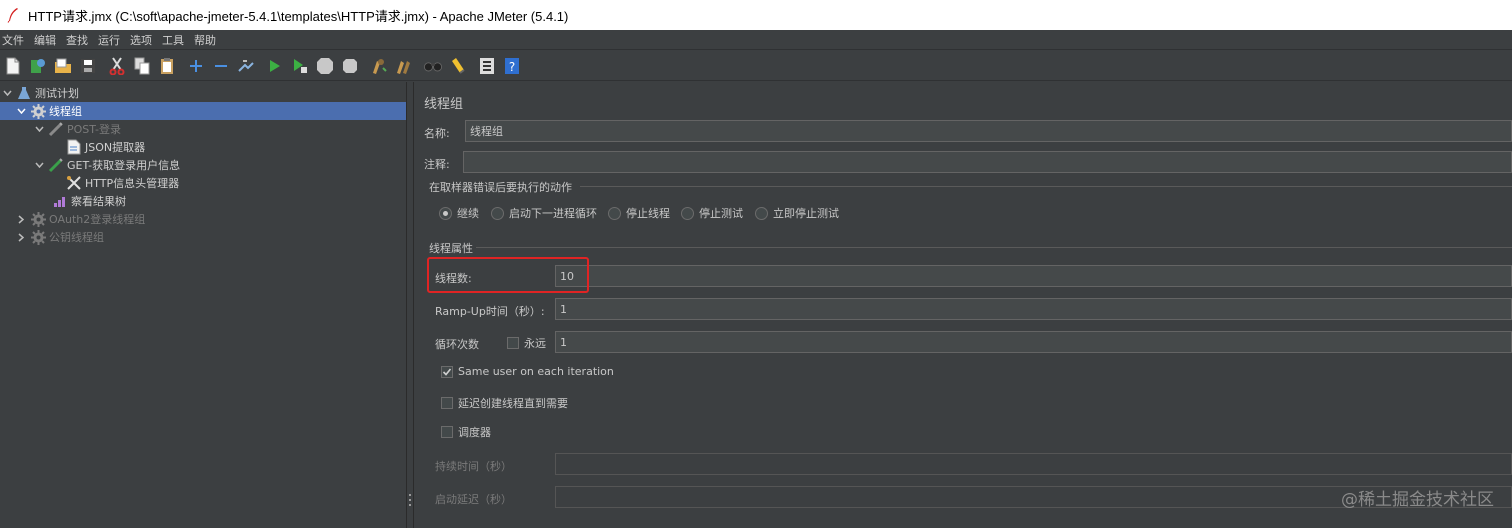 This screenshot has width=1512, height=528. What do you see at coordinates (142, 66) in the screenshot?
I see `copy-icon` at bounding box center [142, 66].